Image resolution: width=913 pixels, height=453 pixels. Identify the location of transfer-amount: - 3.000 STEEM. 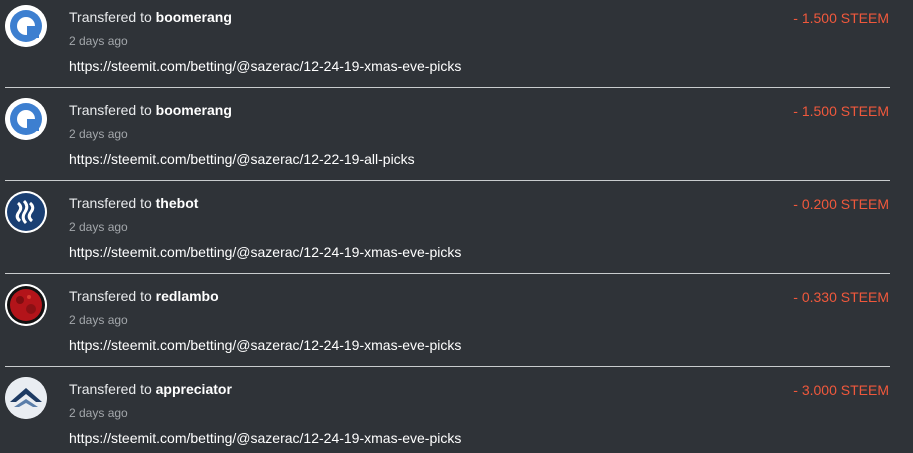
(841, 390).